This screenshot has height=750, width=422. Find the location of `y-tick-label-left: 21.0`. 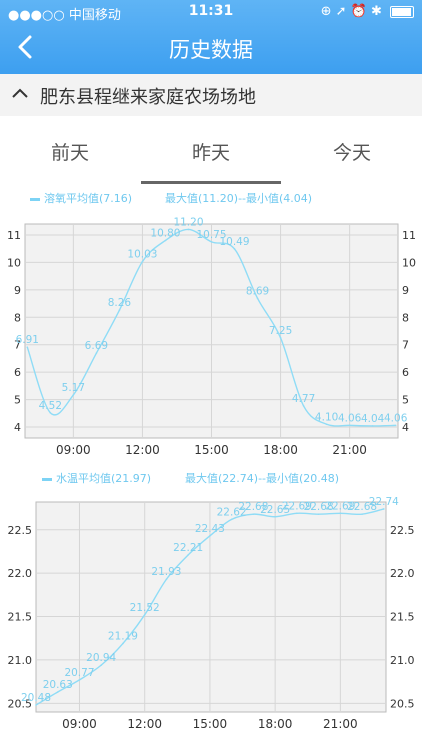

y-tick-label-left: 21.0 is located at coordinates (20, 660).